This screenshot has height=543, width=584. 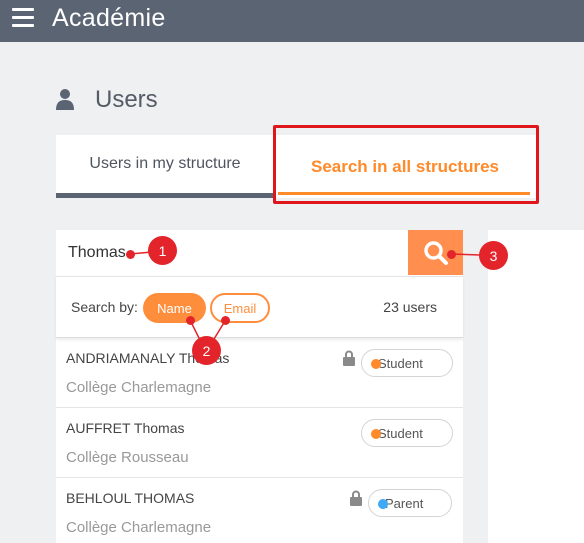 What do you see at coordinates (162, 250) in the screenshot?
I see `annotation-marker-1: 1` at bounding box center [162, 250].